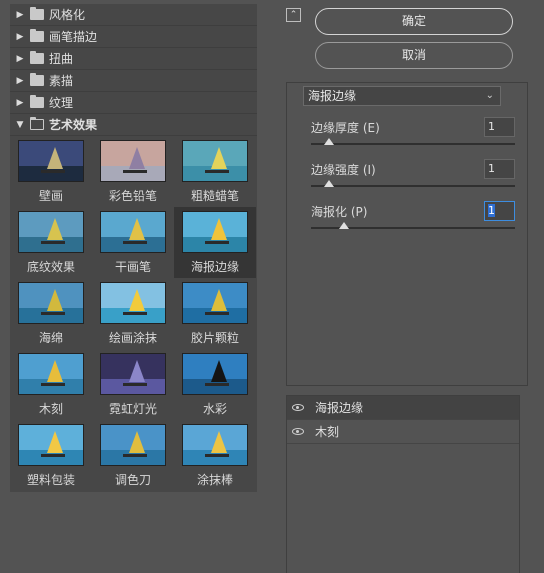 The width and height of the screenshot is (544, 573). I want to click on filter-thumbnail: 塑料包装, so click(51, 455).